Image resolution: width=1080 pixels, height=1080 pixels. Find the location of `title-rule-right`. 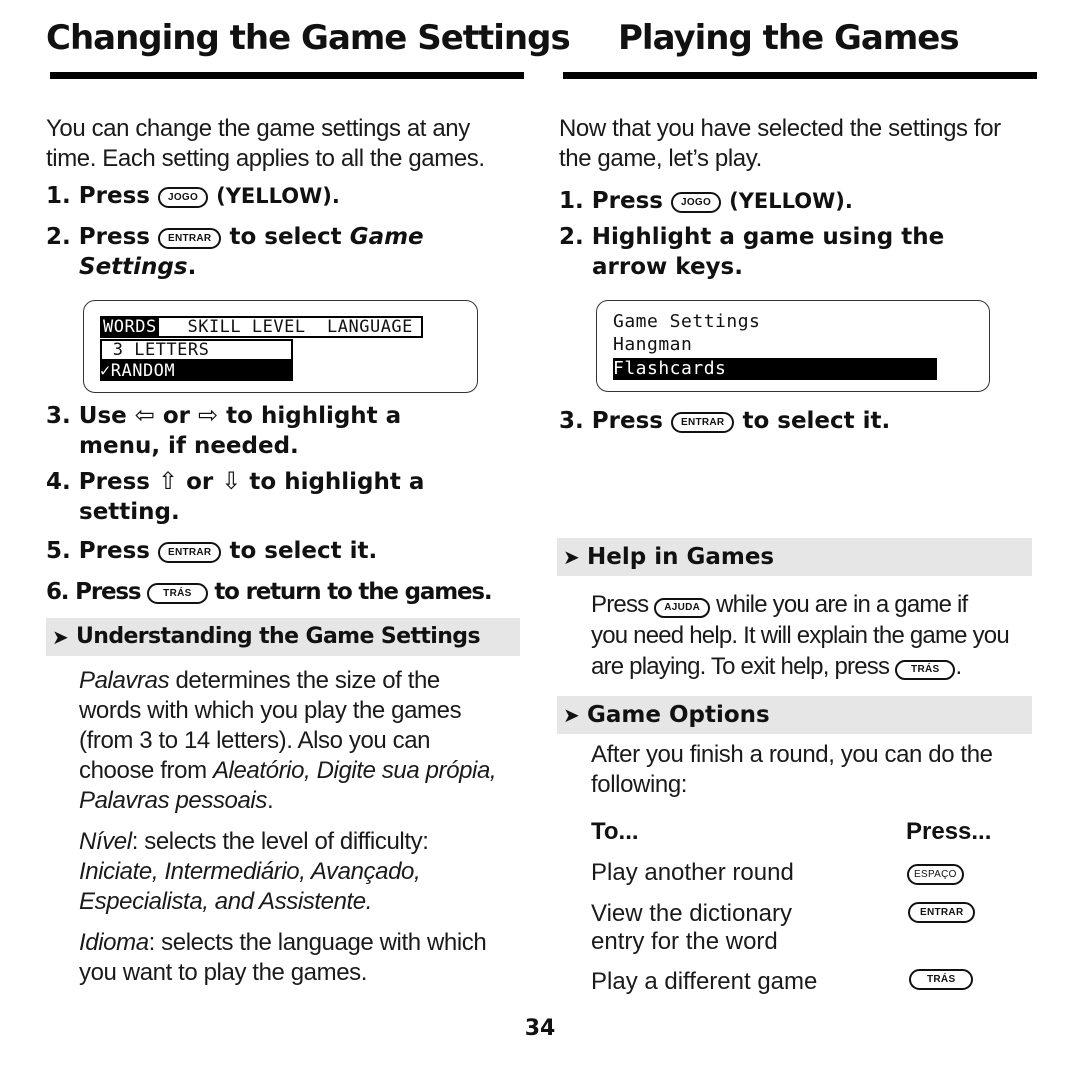

title-rule-right is located at coordinates (800, 75).